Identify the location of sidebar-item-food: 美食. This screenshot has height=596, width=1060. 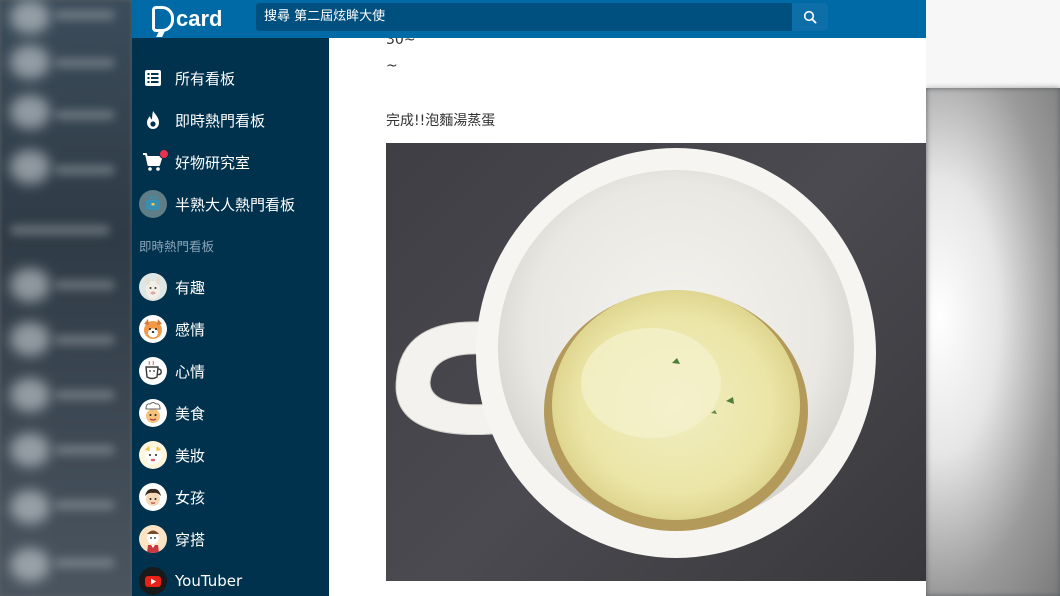
(230, 413).